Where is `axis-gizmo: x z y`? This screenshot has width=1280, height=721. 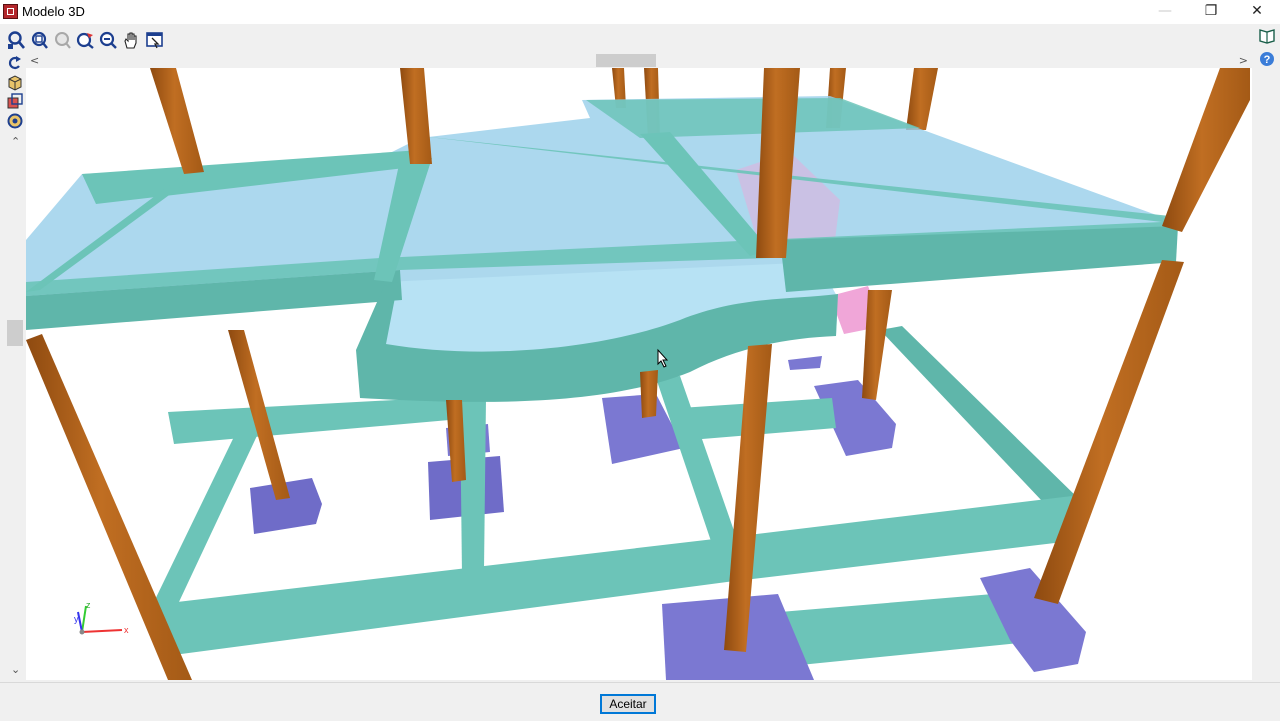 axis-gizmo: x z y is located at coordinates (101, 617).